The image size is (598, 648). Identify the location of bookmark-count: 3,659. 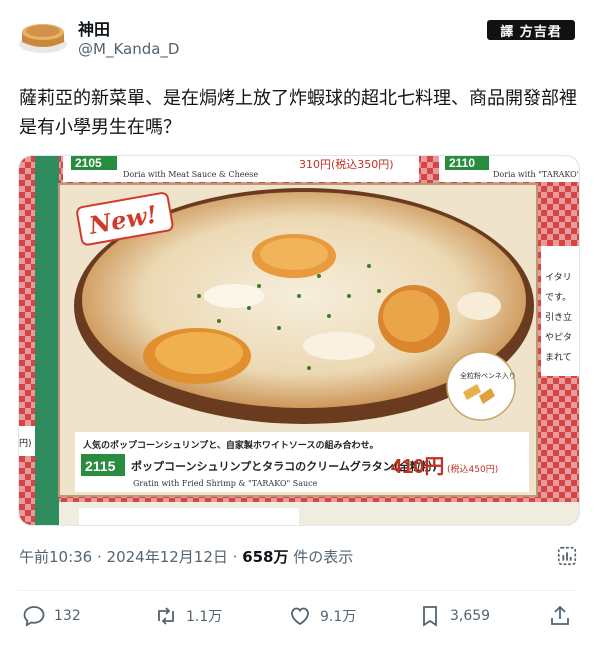
(470, 616).